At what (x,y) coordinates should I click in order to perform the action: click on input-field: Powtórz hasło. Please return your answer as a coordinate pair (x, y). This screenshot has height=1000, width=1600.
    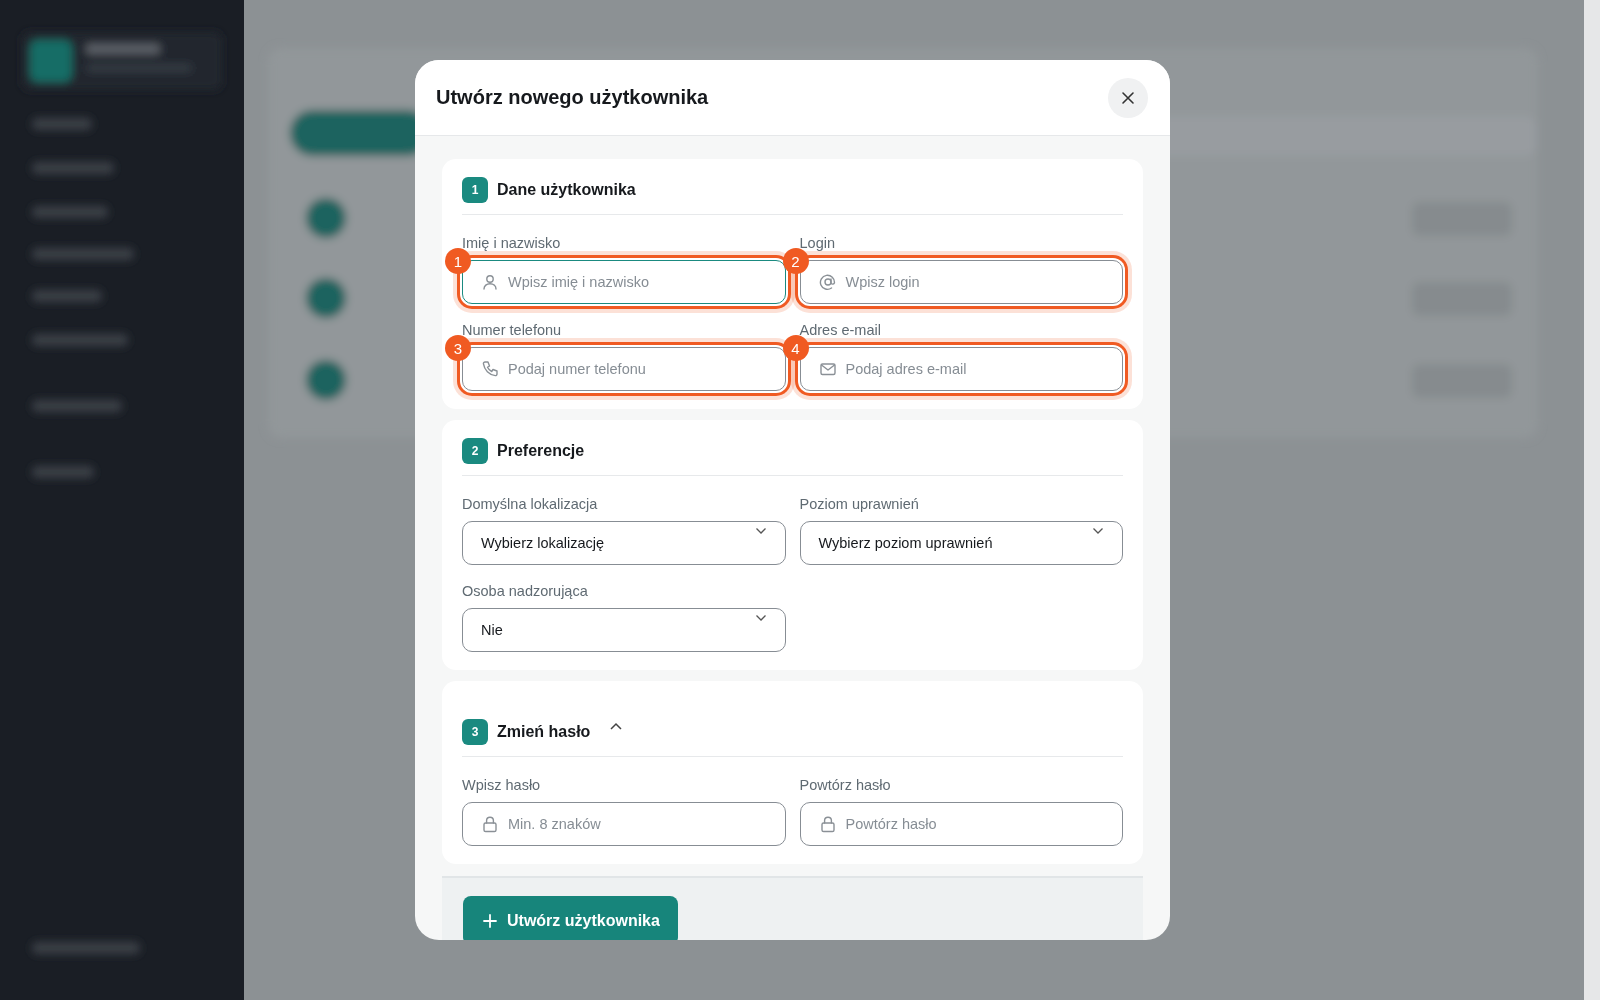
    Looking at the image, I should click on (961, 824).